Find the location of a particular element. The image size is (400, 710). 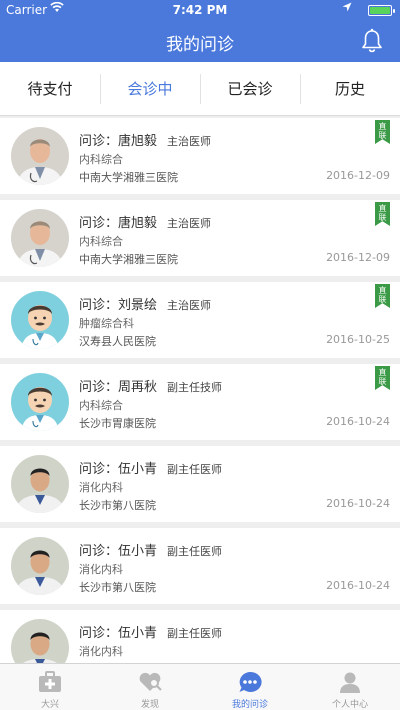

bottom-tab-bar: 大兴 发现 我的问诊 个人中心 is located at coordinates (200, 686).